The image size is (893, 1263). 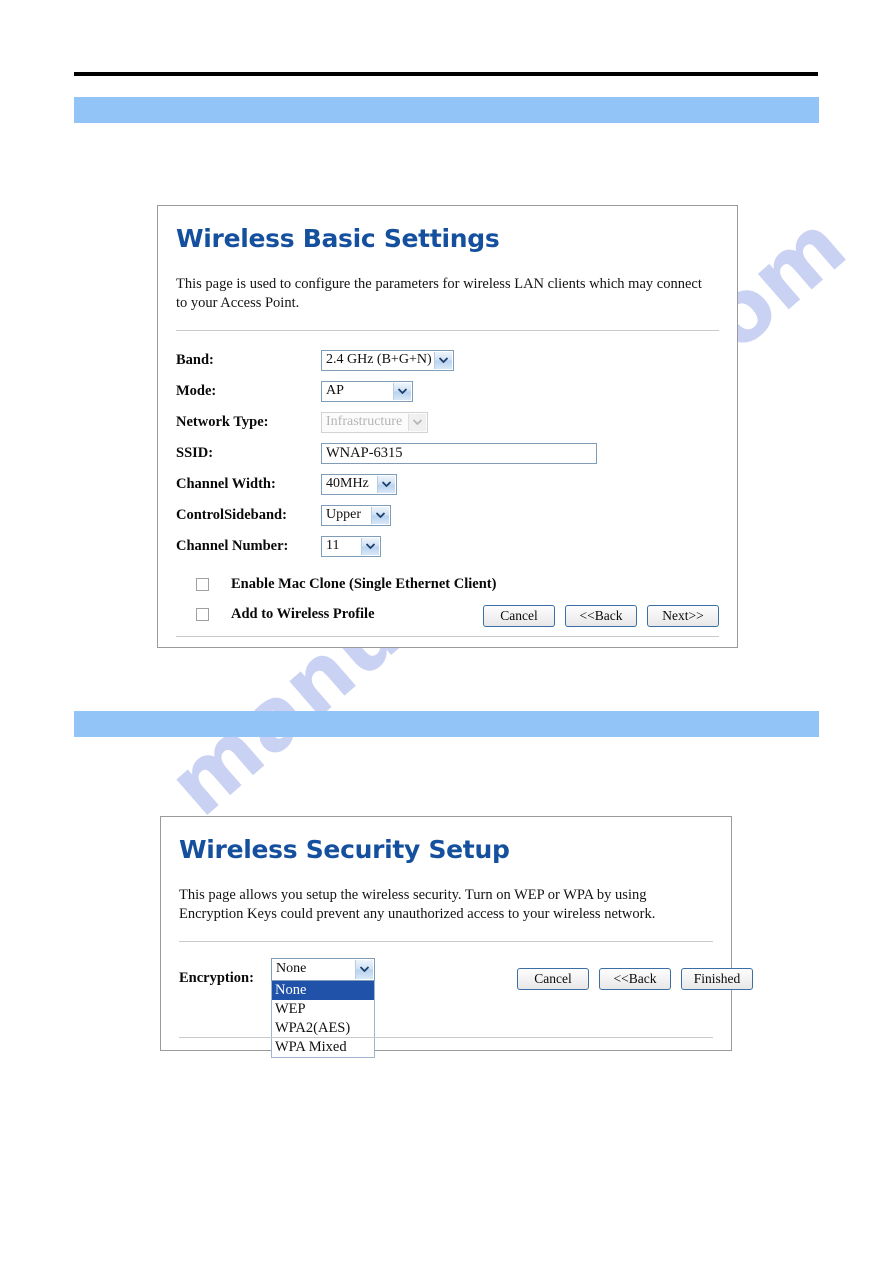 I want to click on label-network-type: Network Type:, so click(x=222, y=421).